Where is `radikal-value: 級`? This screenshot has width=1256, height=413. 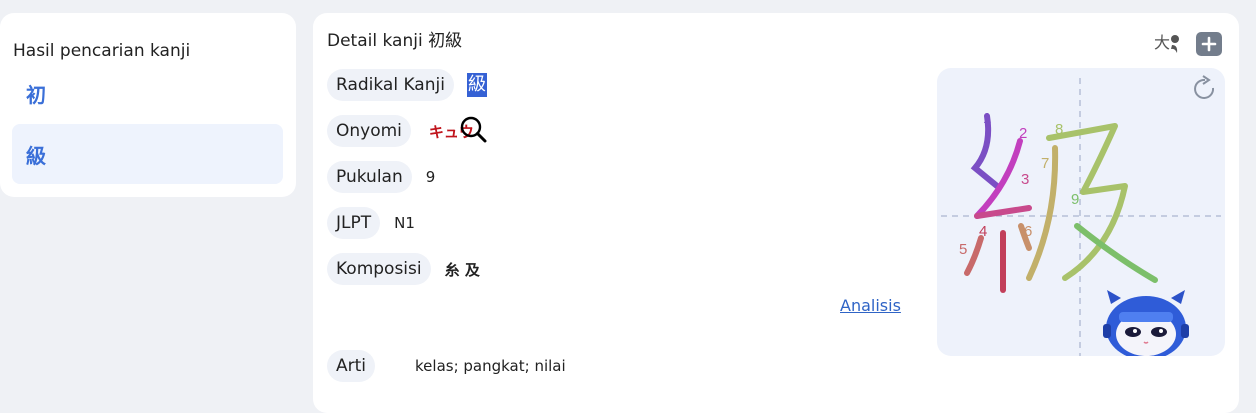 radikal-value: 級 is located at coordinates (476, 85).